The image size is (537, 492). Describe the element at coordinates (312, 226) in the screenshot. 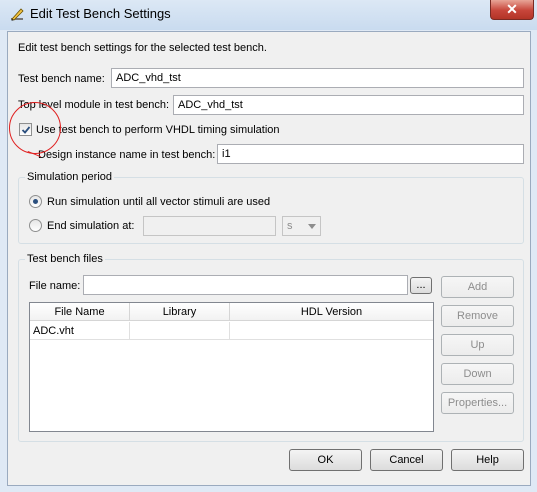

I see `chevron-down-icon` at that location.